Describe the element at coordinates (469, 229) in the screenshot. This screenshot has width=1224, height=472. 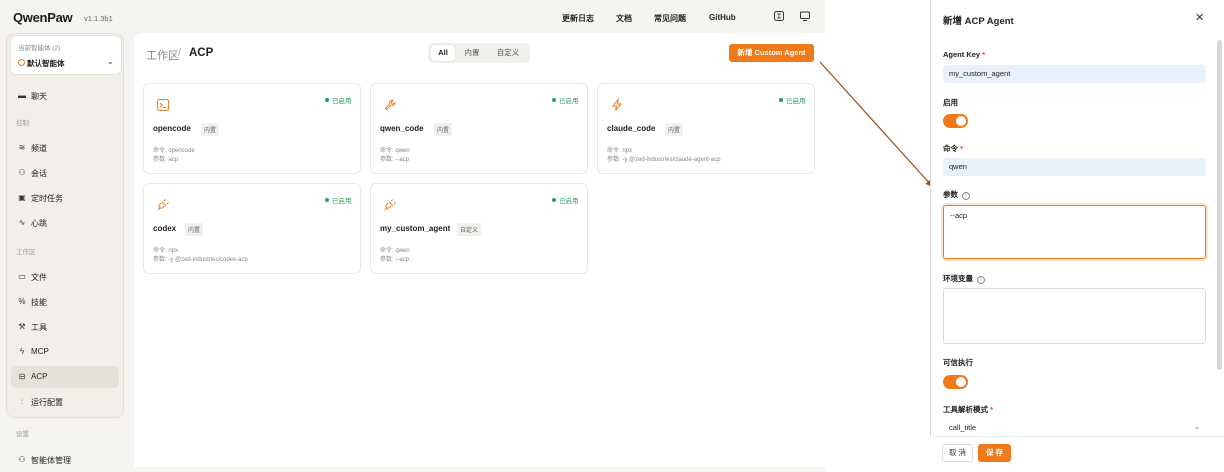
I see `card-tag: 自定义` at that location.